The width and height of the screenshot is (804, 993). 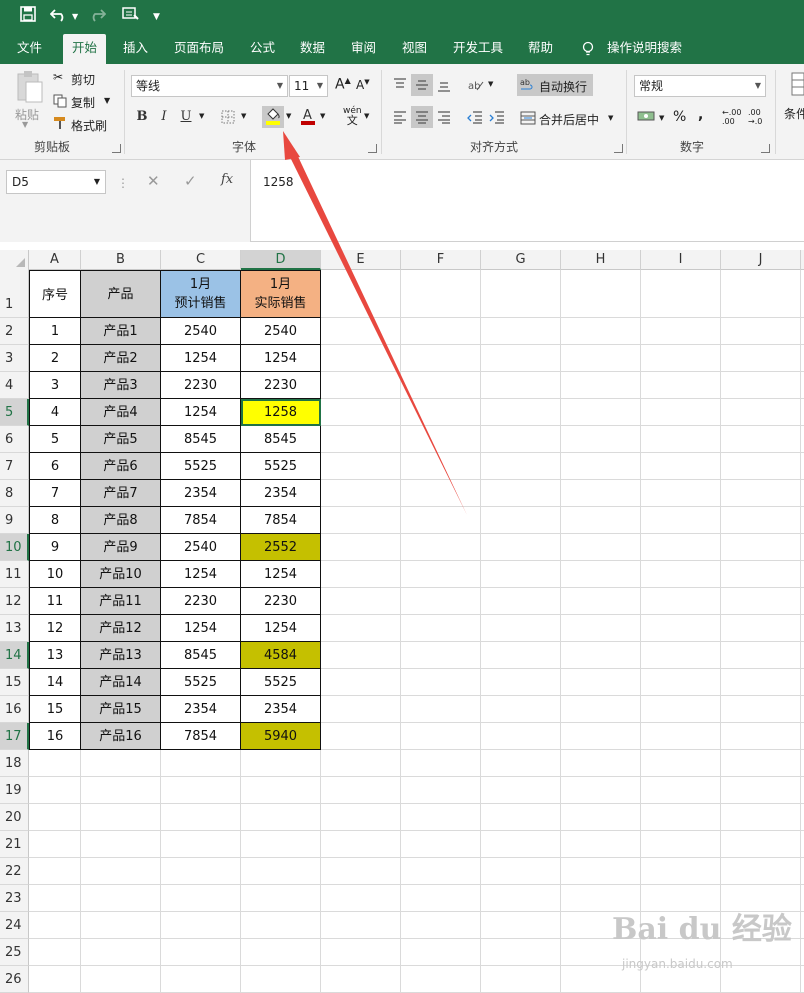 What do you see at coordinates (794, 113) in the screenshot?
I see `conditional-format-label: 条件` at bounding box center [794, 113].